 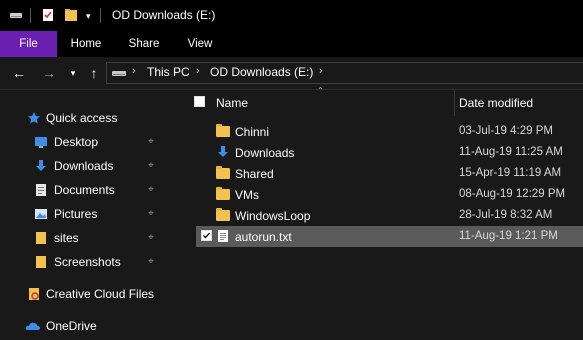 What do you see at coordinates (88, 16) in the screenshot?
I see `customize-quick-access-icon: ▾` at bounding box center [88, 16].